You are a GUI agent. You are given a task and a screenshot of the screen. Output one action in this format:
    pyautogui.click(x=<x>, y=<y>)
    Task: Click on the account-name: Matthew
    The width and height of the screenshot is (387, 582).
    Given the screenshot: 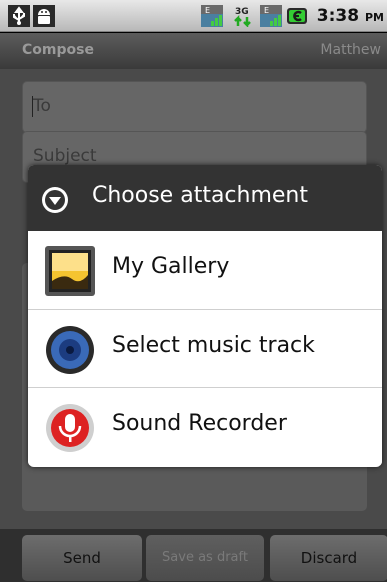 What is the action you would take?
    pyautogui.click(x=350, y=50)
    